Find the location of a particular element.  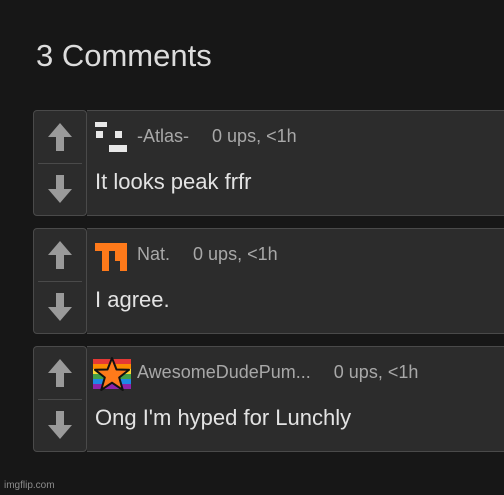

pixel-glyph-avatar-icon is located at coordinates (111, 137).